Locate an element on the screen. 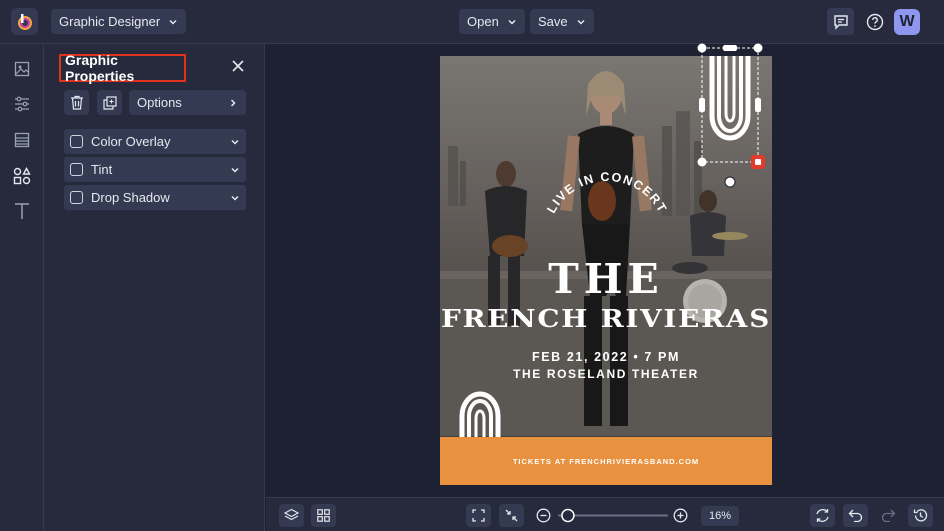 Image resolution: width=944 pixels, height=531 pixels. poster-title-line2: FRENCH RIVIERAS is located at coordinates (606, 318).